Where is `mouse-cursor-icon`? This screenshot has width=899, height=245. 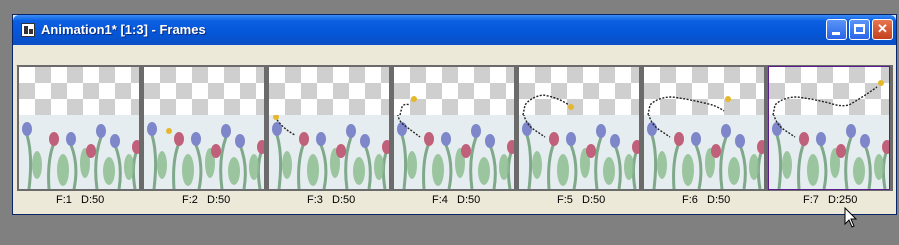
mouse-cursor-icon is located at coordinates (851, 217).